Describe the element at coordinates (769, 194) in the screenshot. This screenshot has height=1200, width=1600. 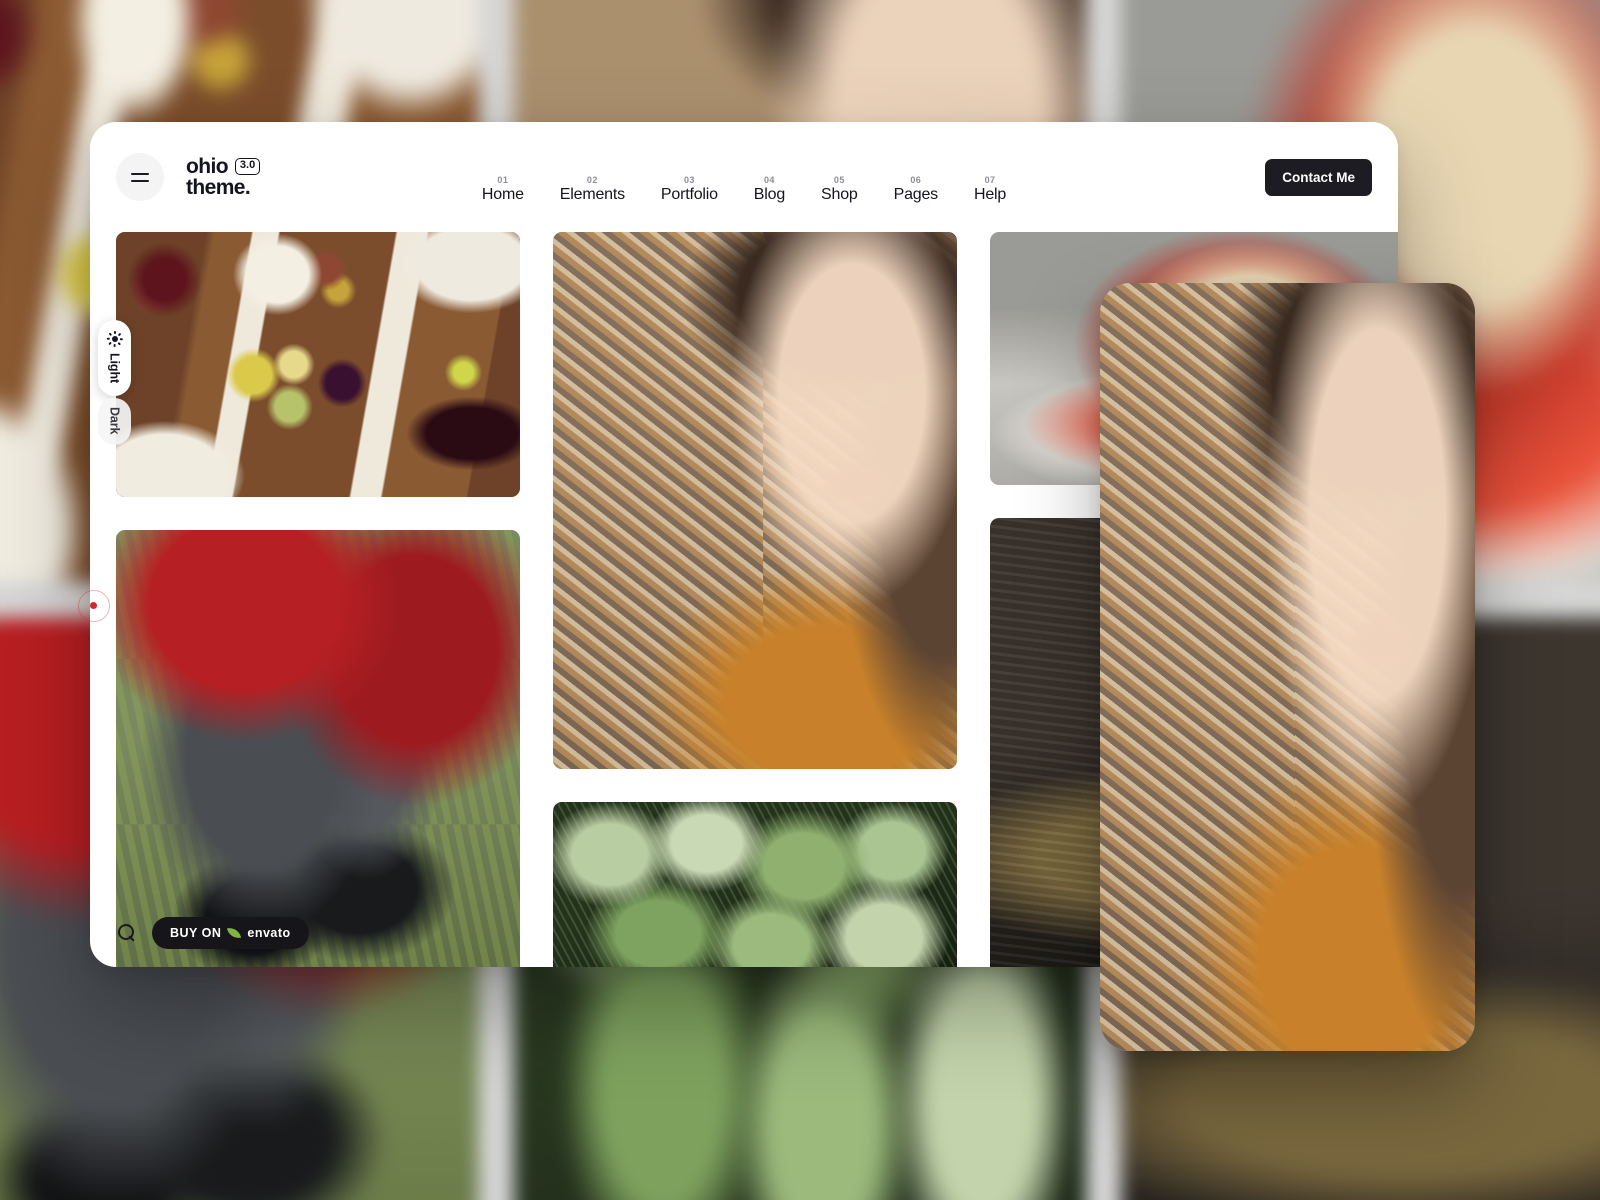
I see `nav-label: Blog` at that location.